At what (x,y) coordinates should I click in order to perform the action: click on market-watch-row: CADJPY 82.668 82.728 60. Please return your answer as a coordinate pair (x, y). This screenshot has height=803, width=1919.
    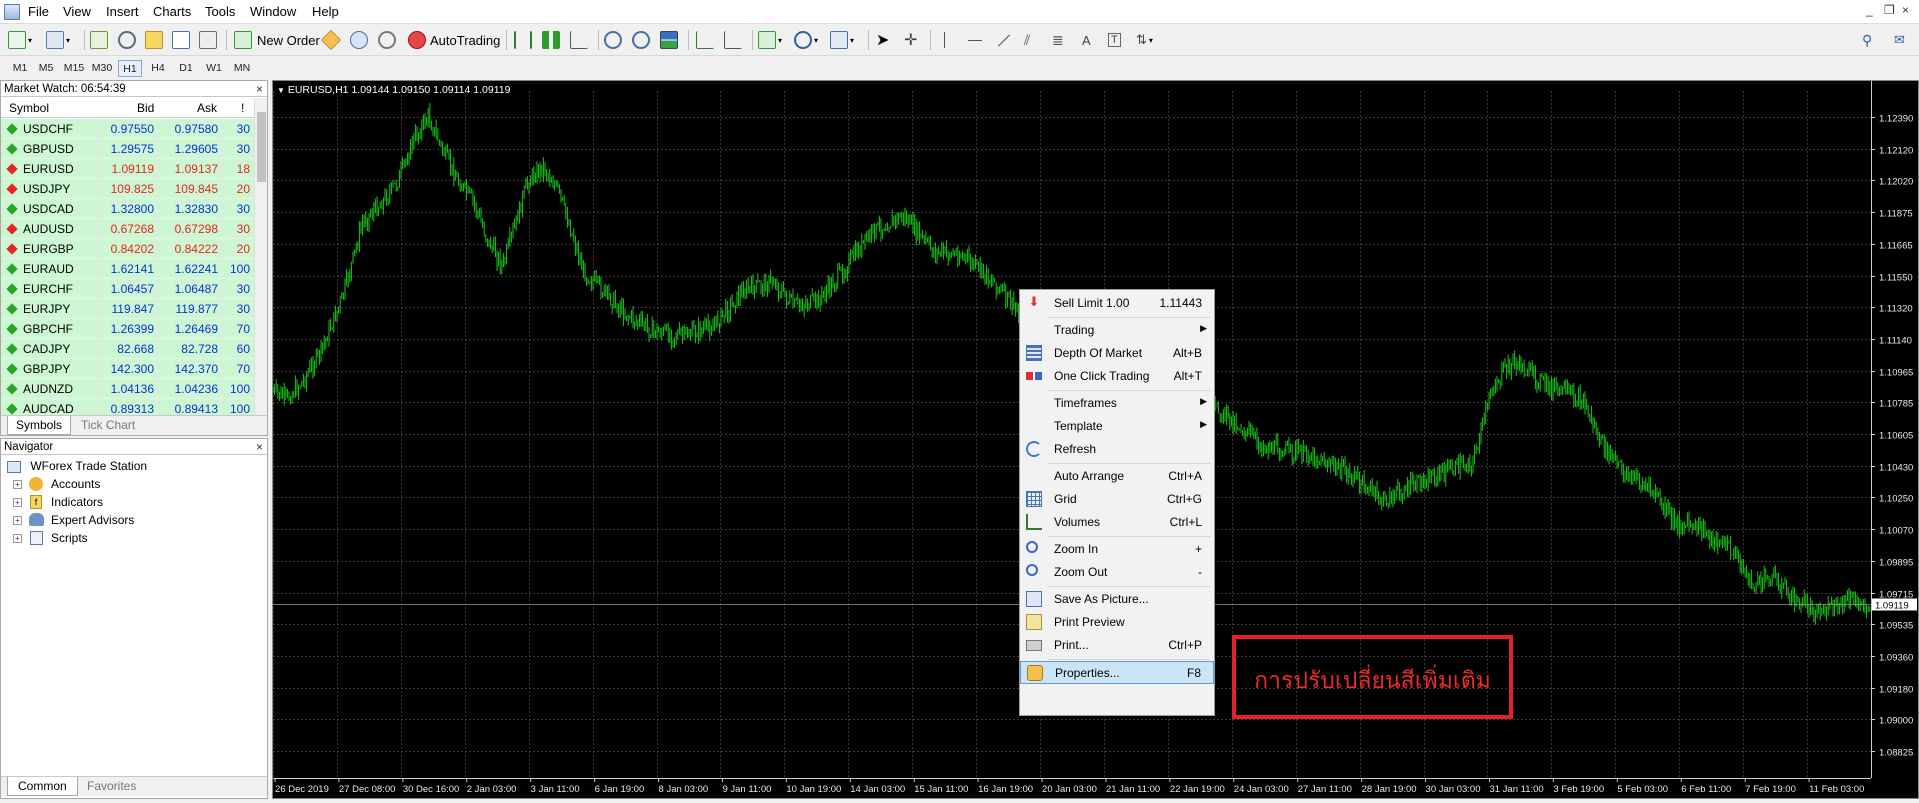
    Looking at the image, I should click on (127, 349).